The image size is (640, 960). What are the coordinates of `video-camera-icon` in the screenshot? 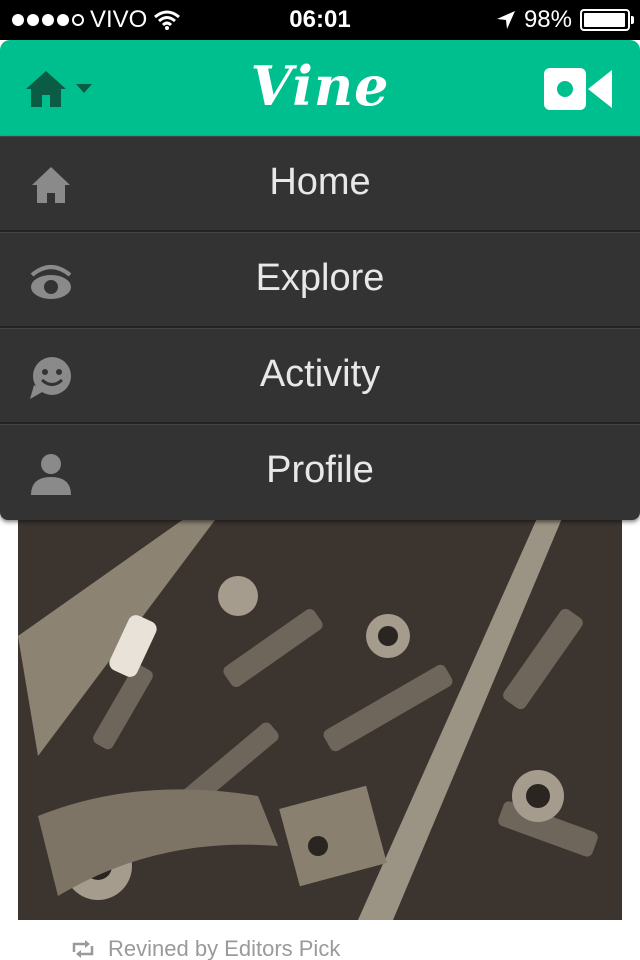 It's located at (578, 89).